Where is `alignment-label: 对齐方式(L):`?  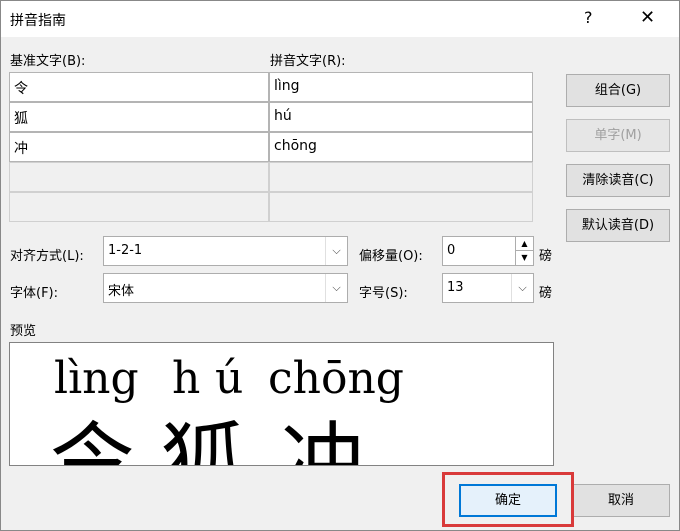 alignment-label: 对齐方式(L): is located at coordinates (47, 256).